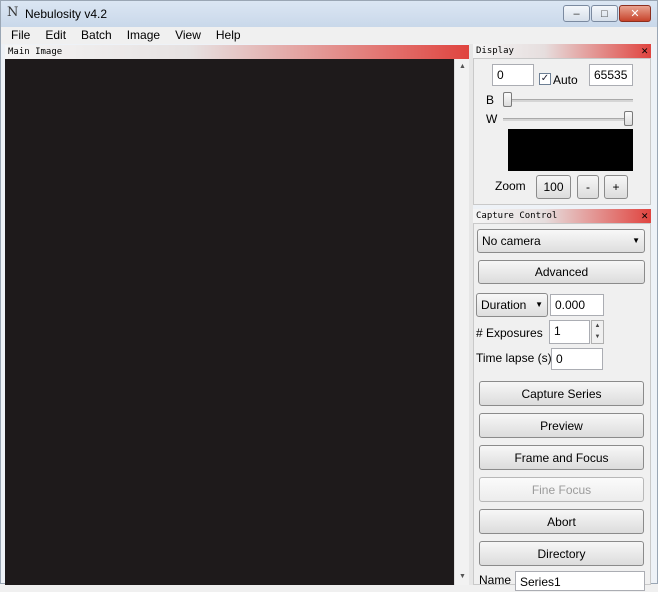  Describe the element at coordinates (490, 100) in the screenshot. I see `b-slider-label: B` at that location.